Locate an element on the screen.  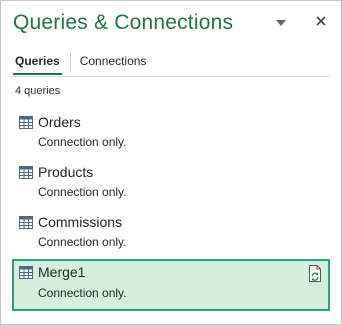
close-button is located at coordinates (321, 21).